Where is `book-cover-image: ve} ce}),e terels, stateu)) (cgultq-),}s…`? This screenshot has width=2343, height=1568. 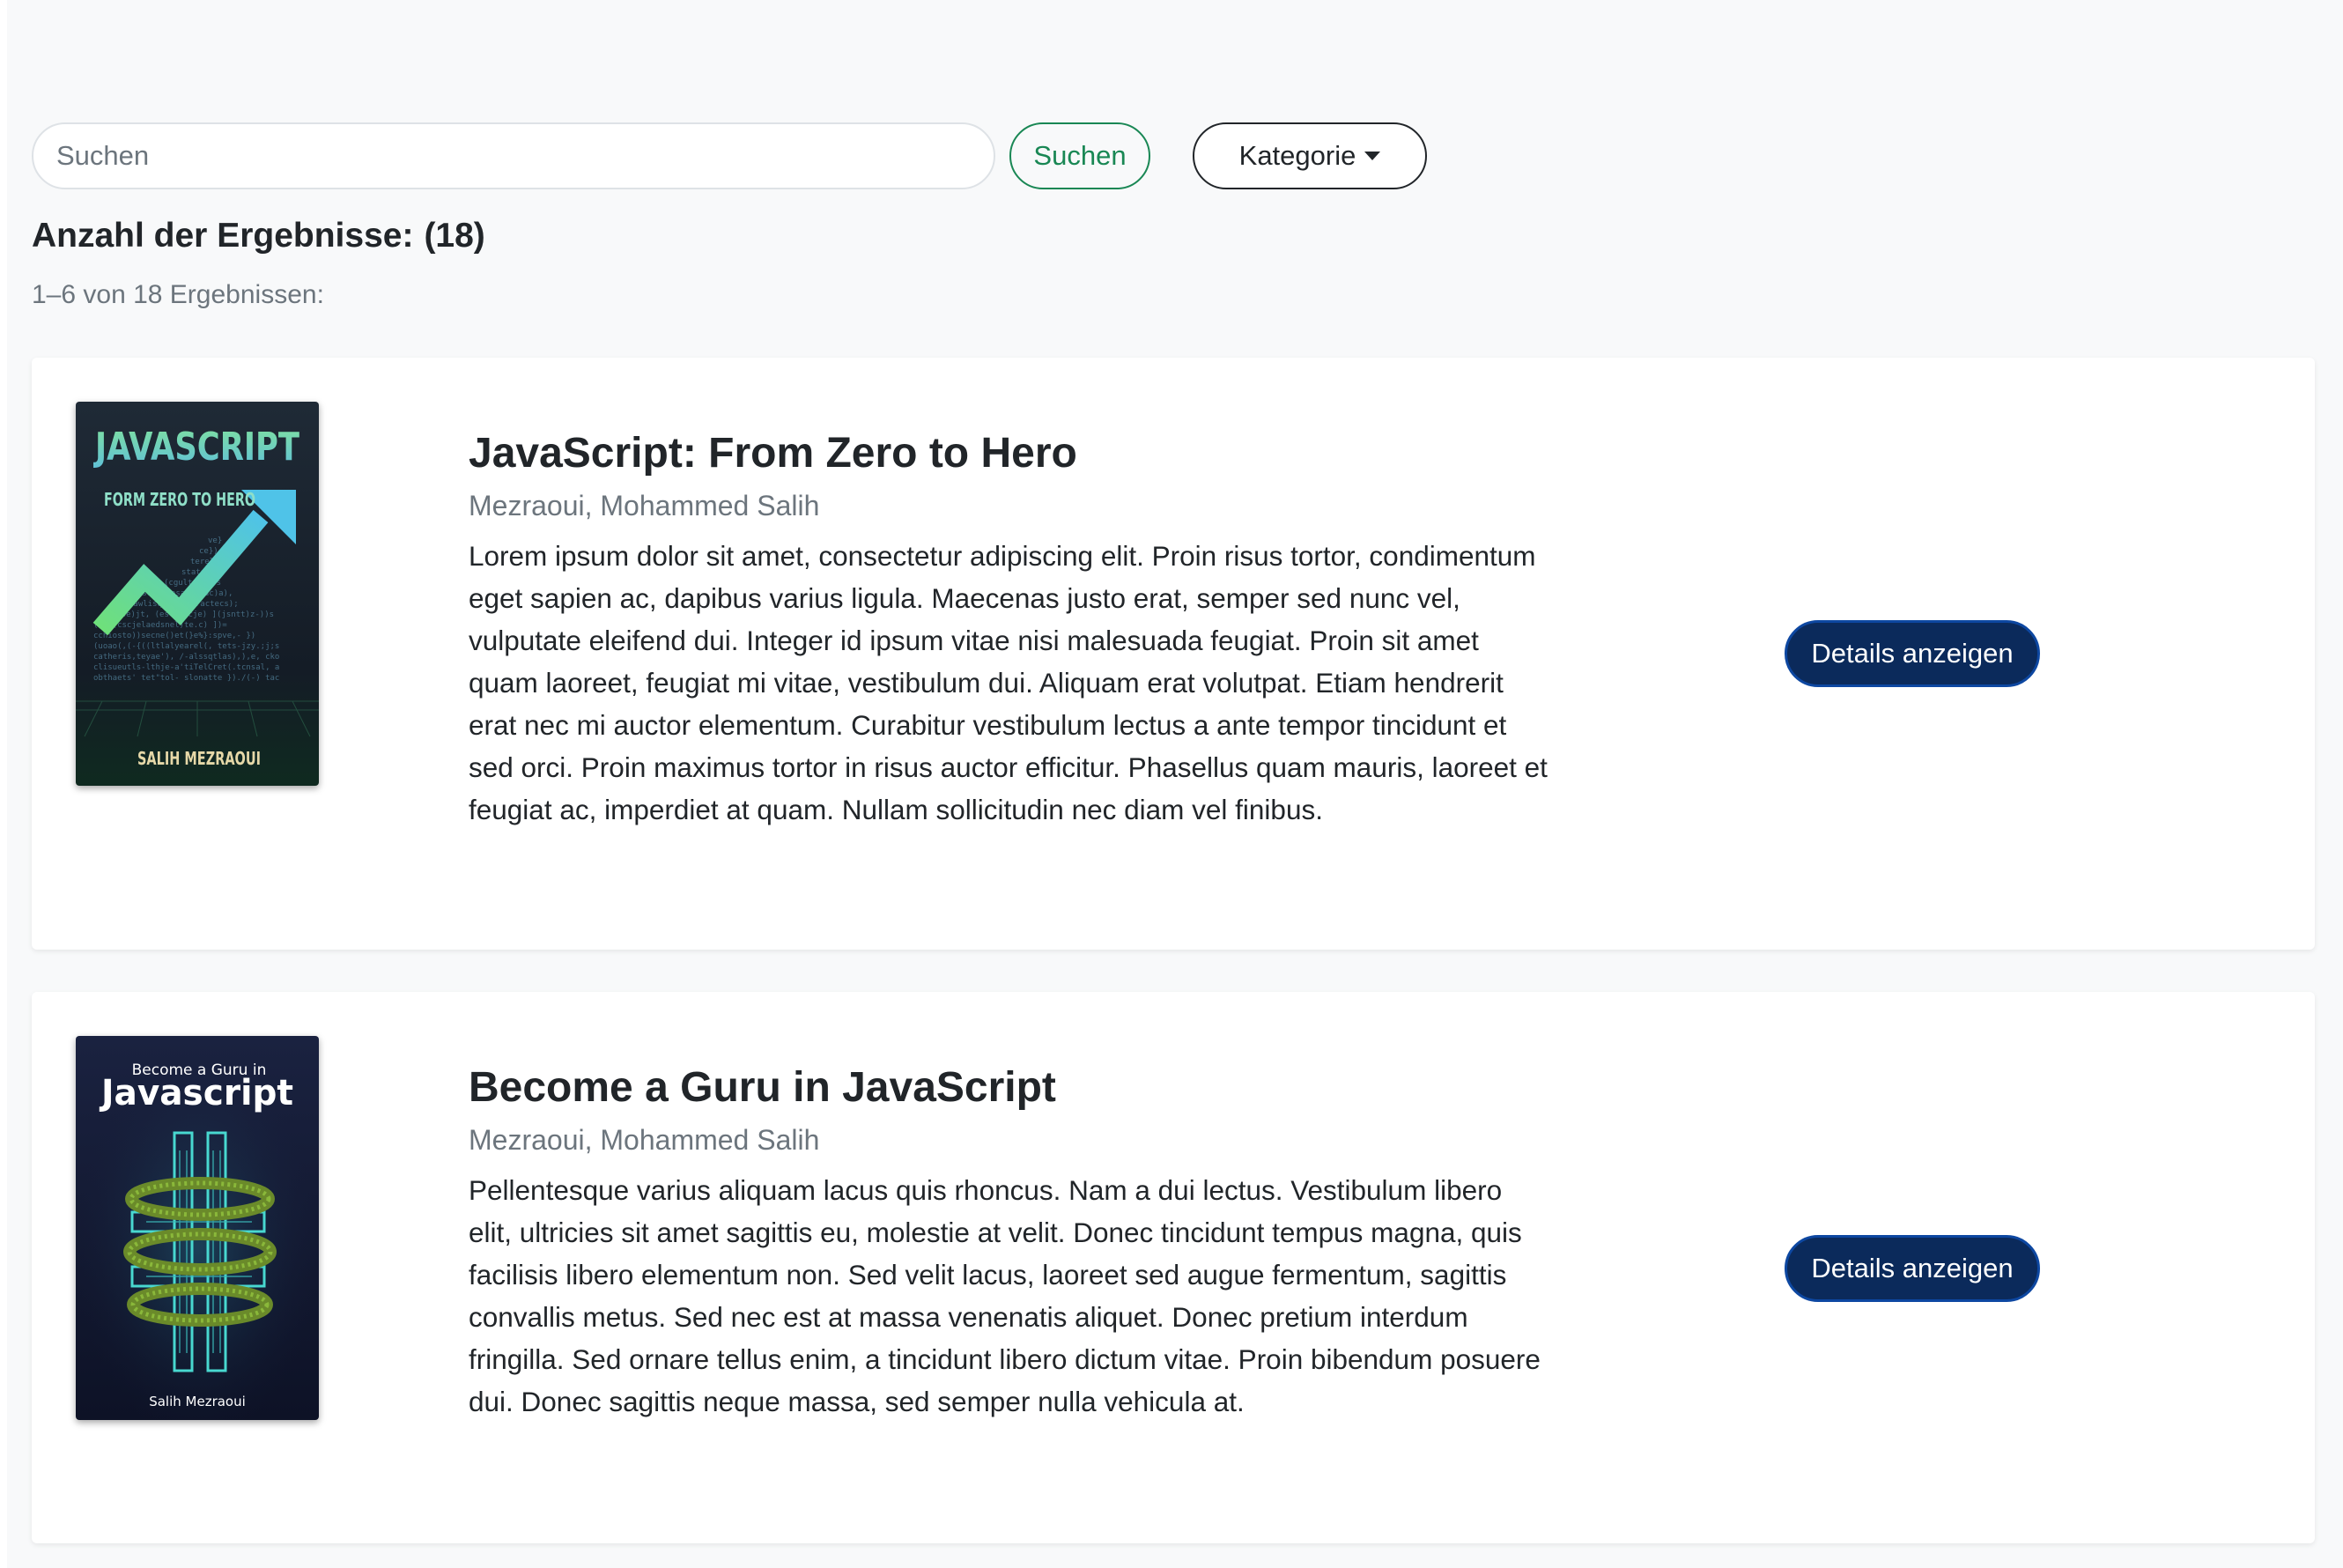
book-cover-image: ve} ce}),e terels, stateu)) (cgultq-),}s… is located at coordinates (198, 594).